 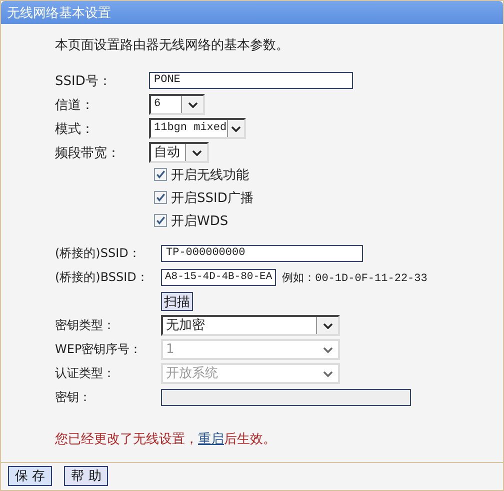 What do you see at coordinates (73, 397) in the screenshot?
I see `field-label: 密钥：` at bounding box center [73, 397].